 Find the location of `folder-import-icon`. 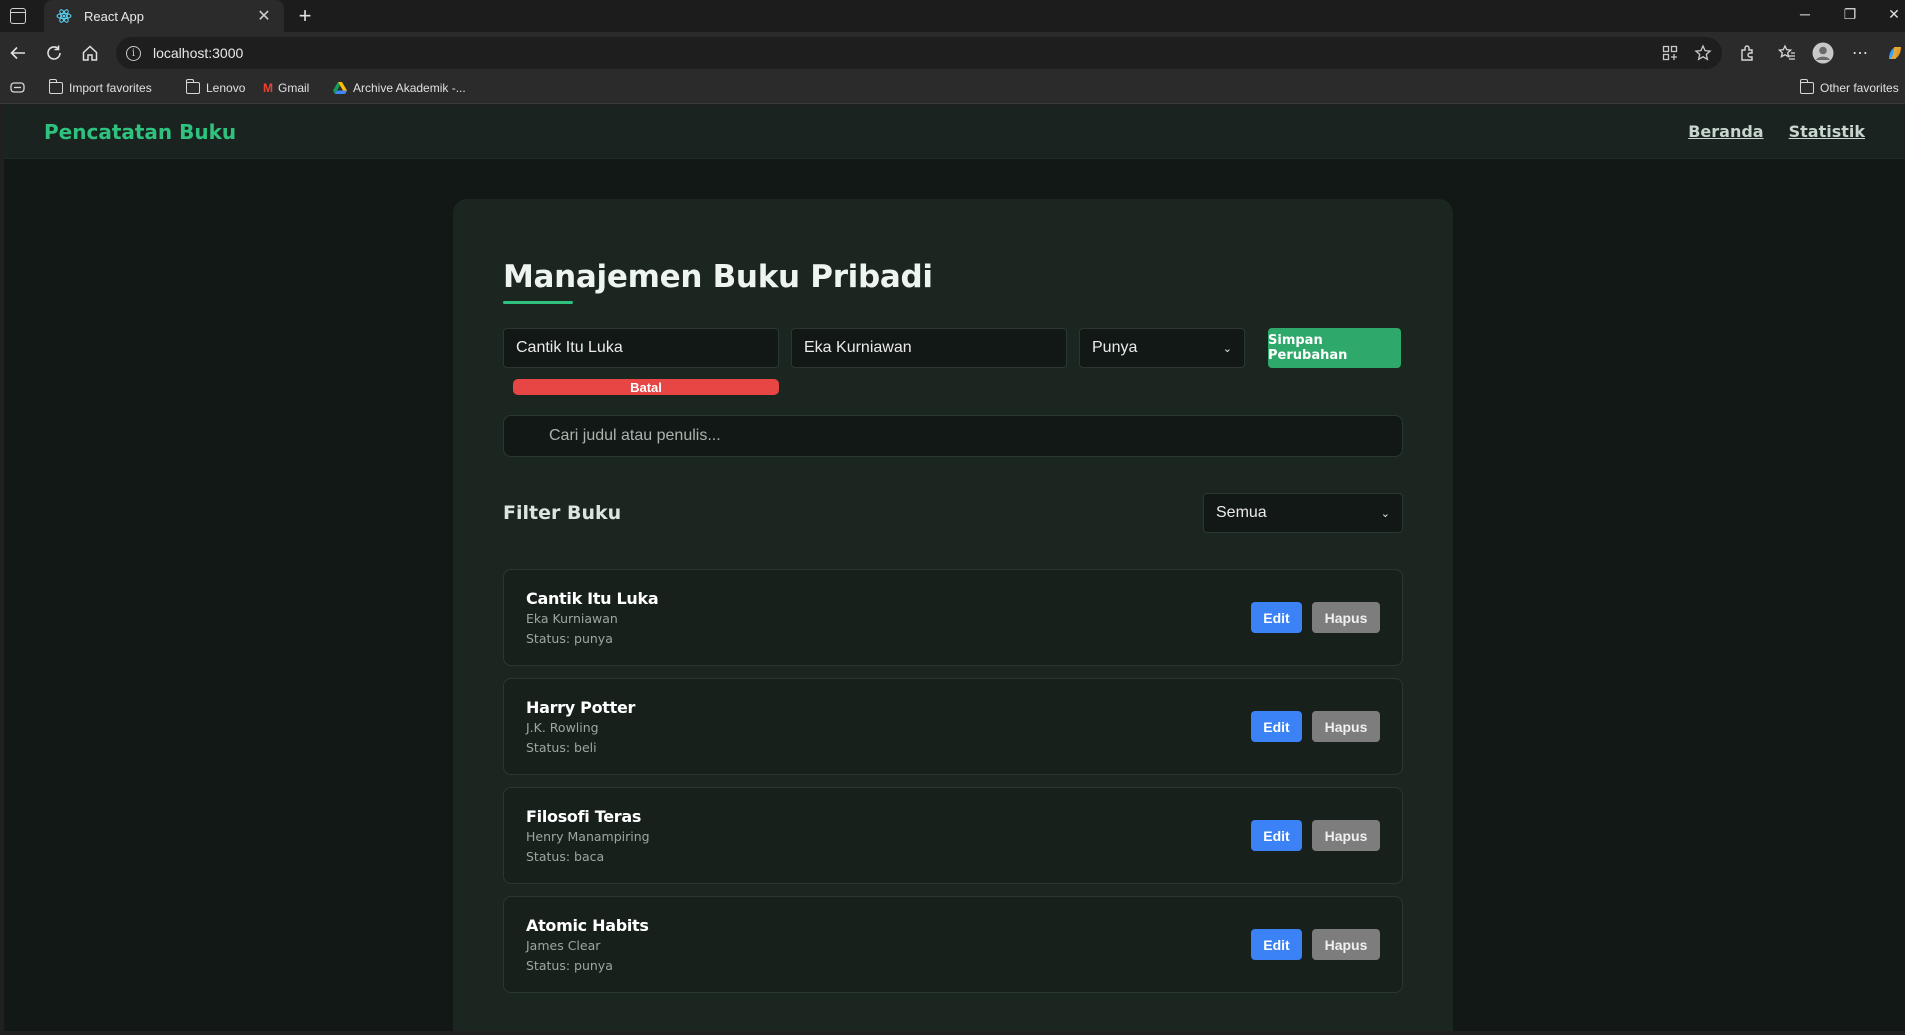

folder-import-icon is located at coordinates (56, 86).